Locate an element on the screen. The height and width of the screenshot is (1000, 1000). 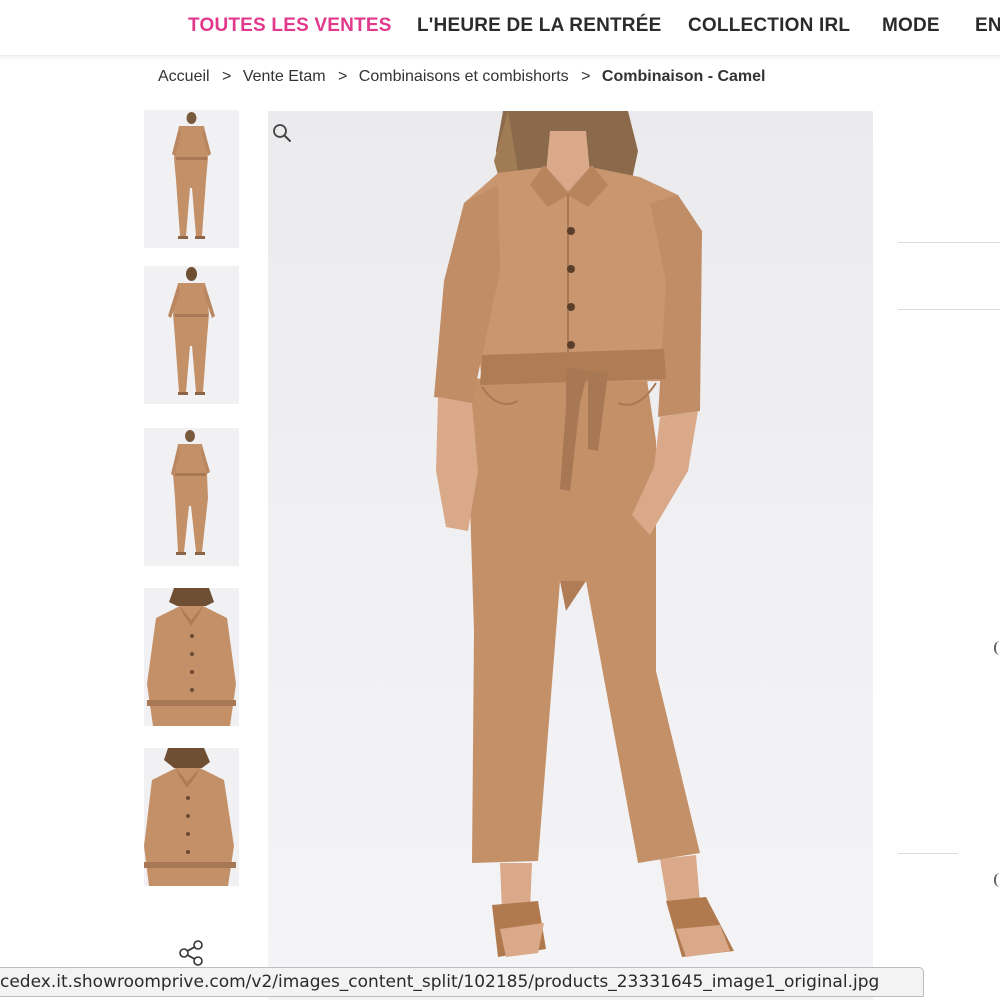
breadcrumb-combinaisons: Combinaisons et combishorts is located at coordinates (464, 76).